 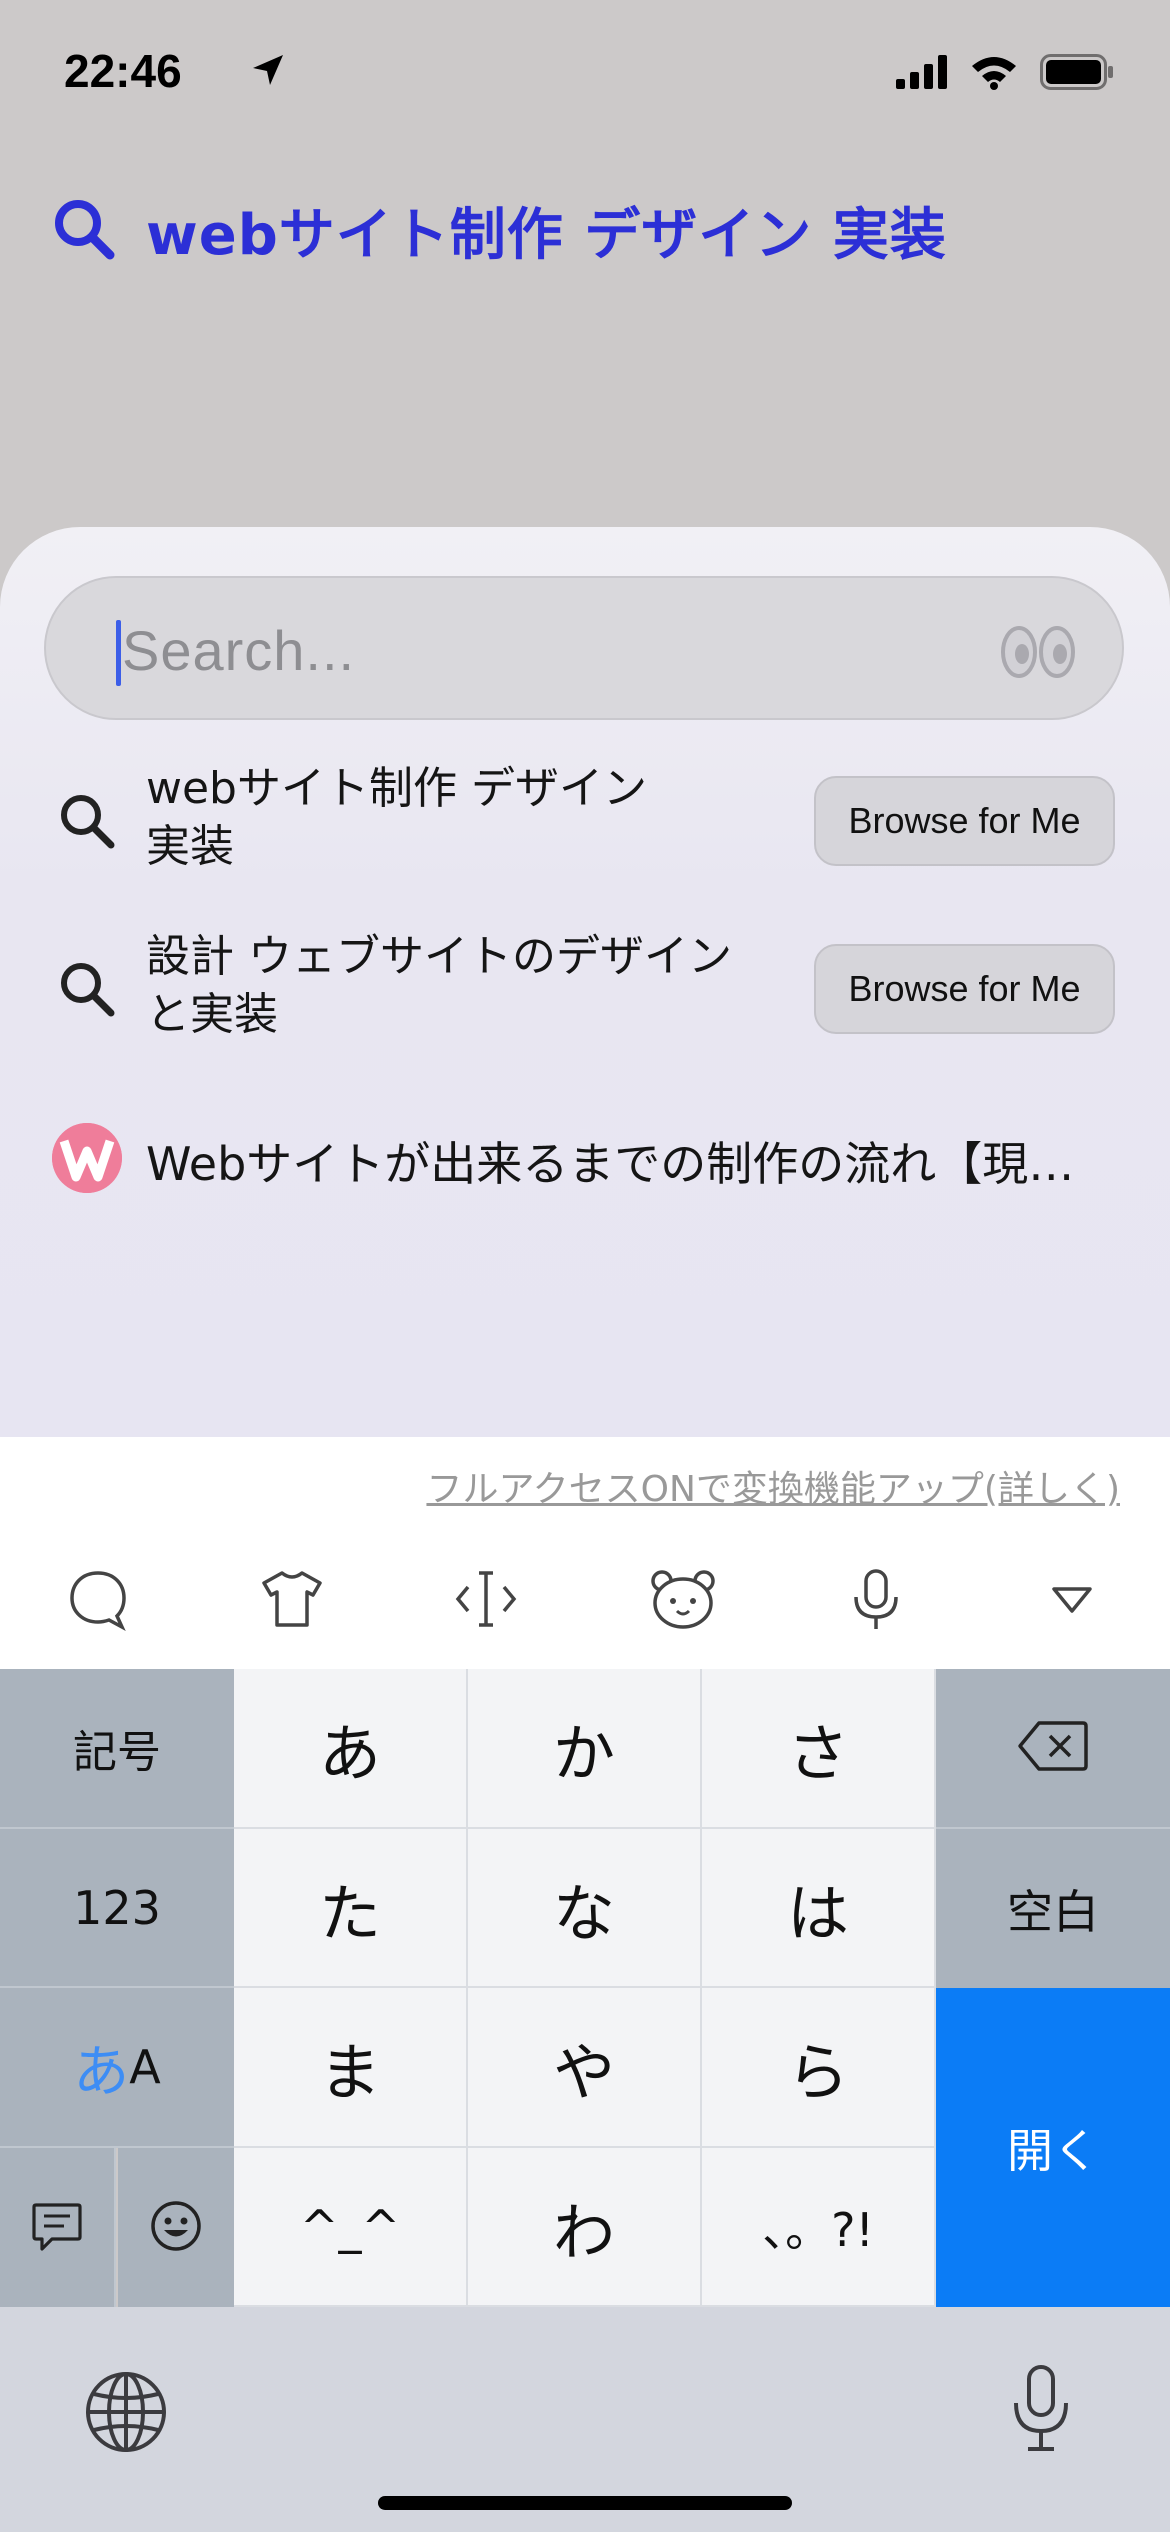 What do you see at coordinates (683, 1601) in the screenshot?
I see `bear-face-icon` at bounding box center [683, 1601].